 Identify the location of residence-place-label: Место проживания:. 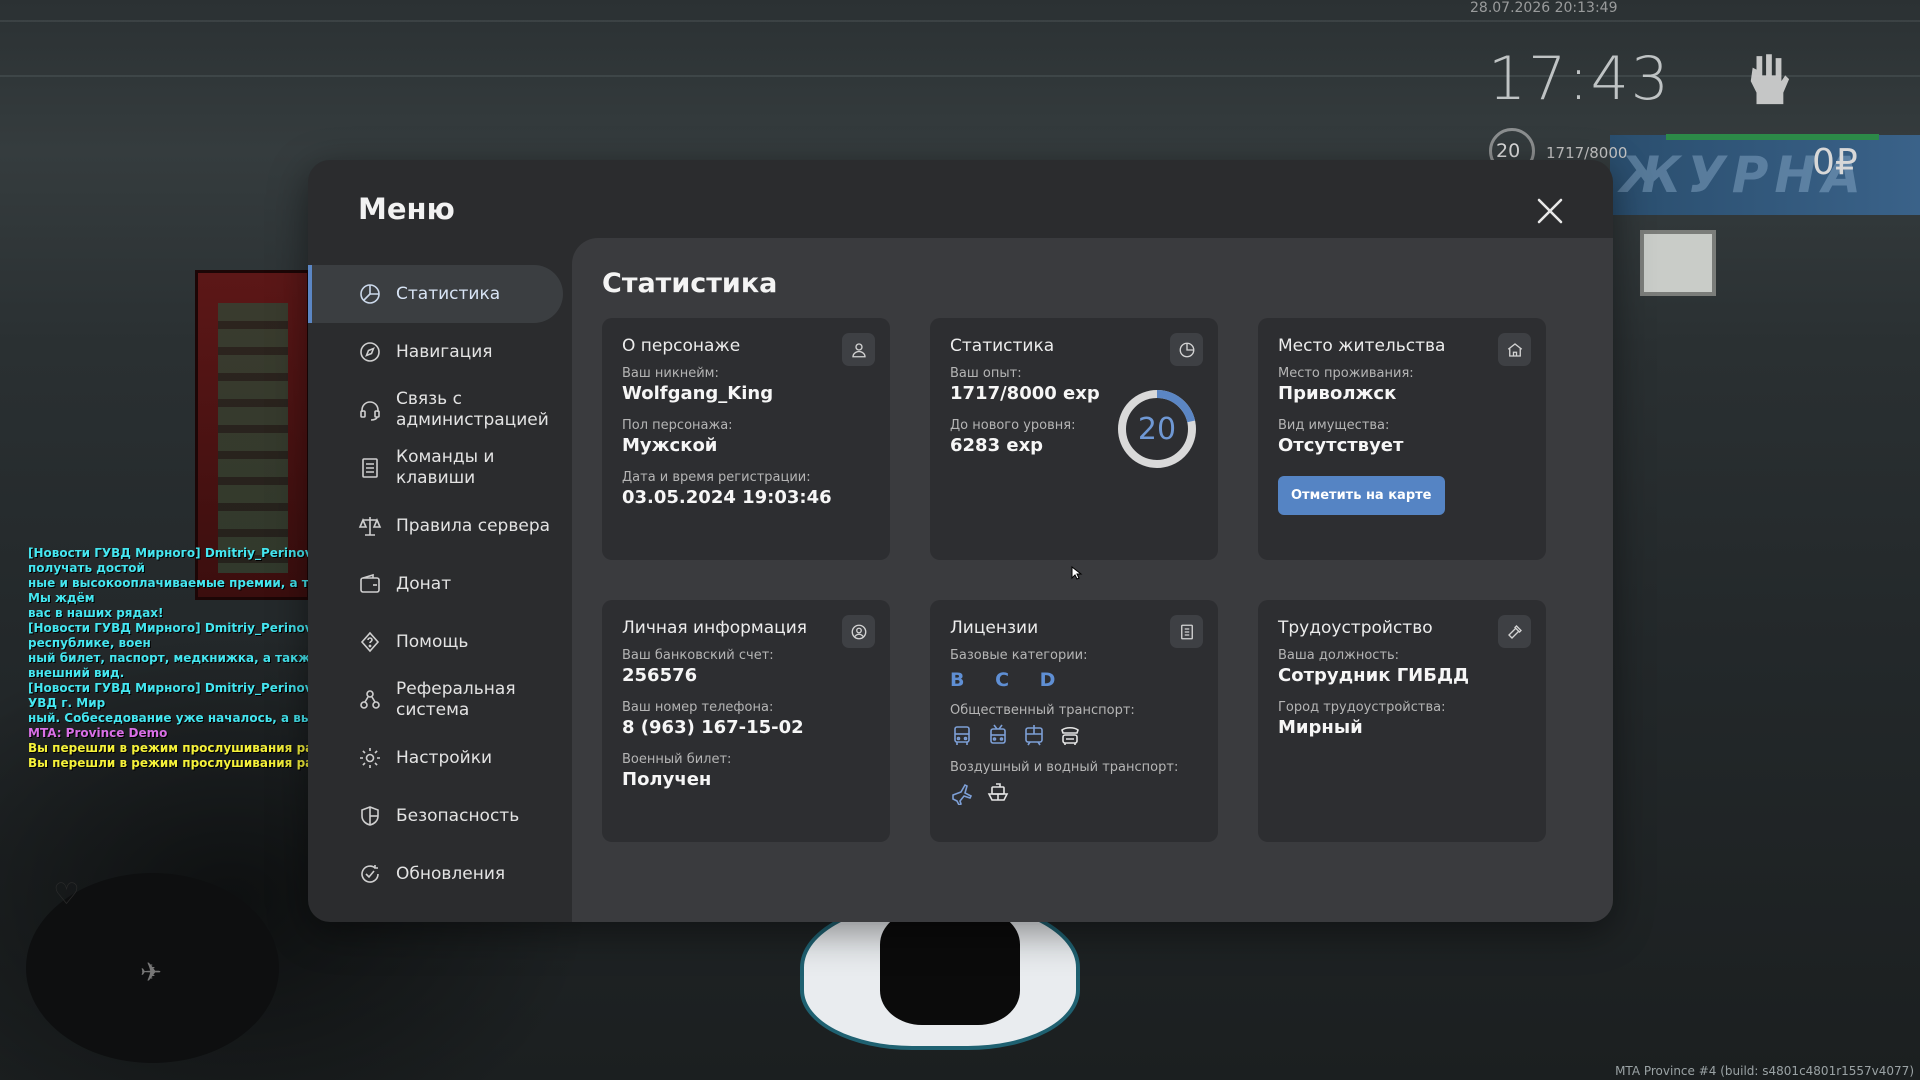
(1346, 373).